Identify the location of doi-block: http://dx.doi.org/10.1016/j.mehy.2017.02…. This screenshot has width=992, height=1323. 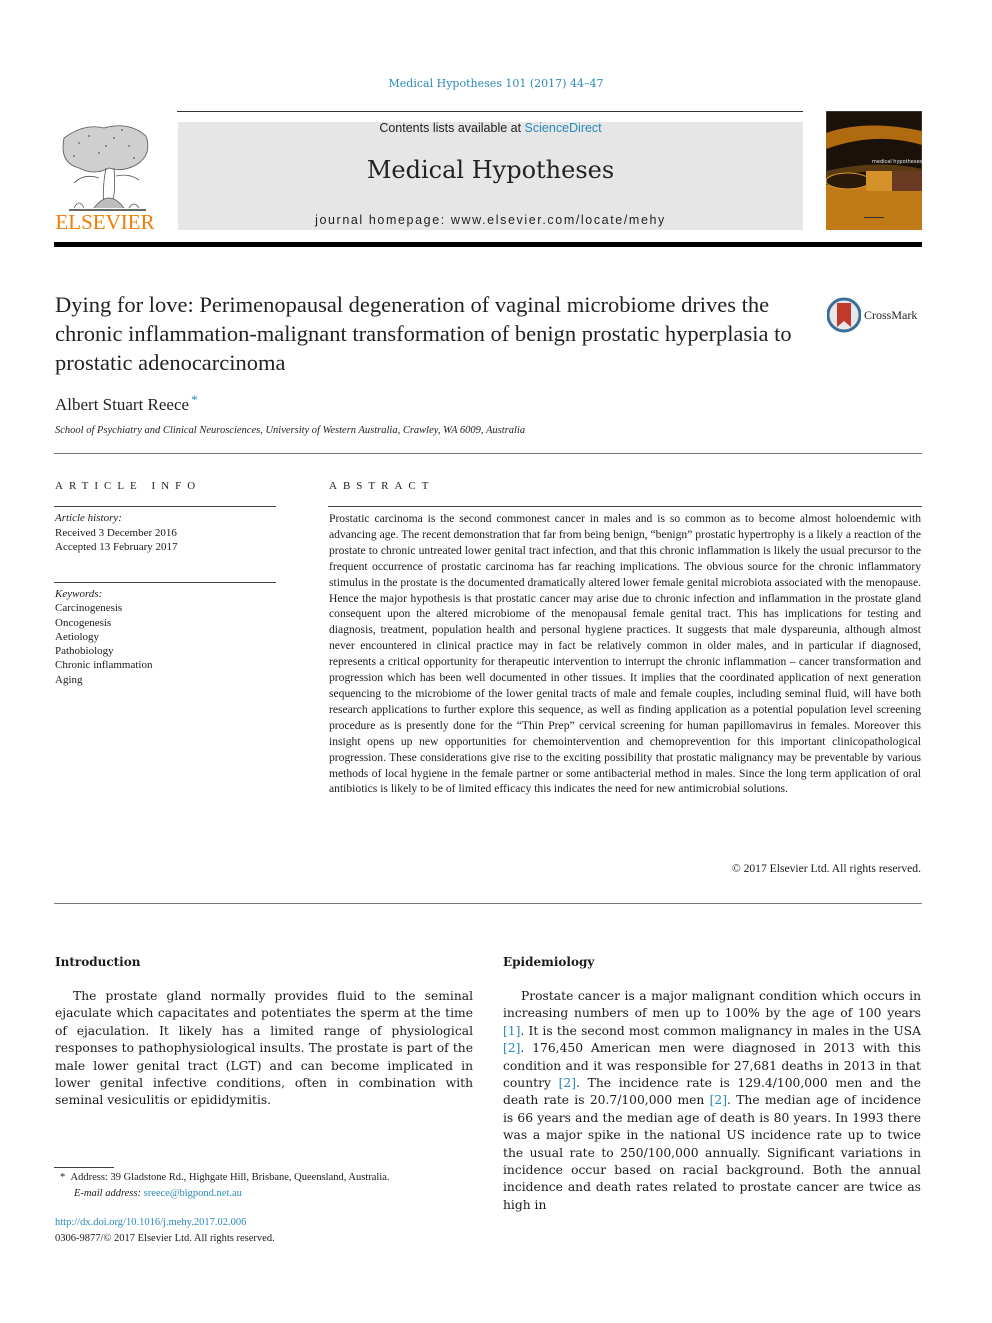
(165, 1231).